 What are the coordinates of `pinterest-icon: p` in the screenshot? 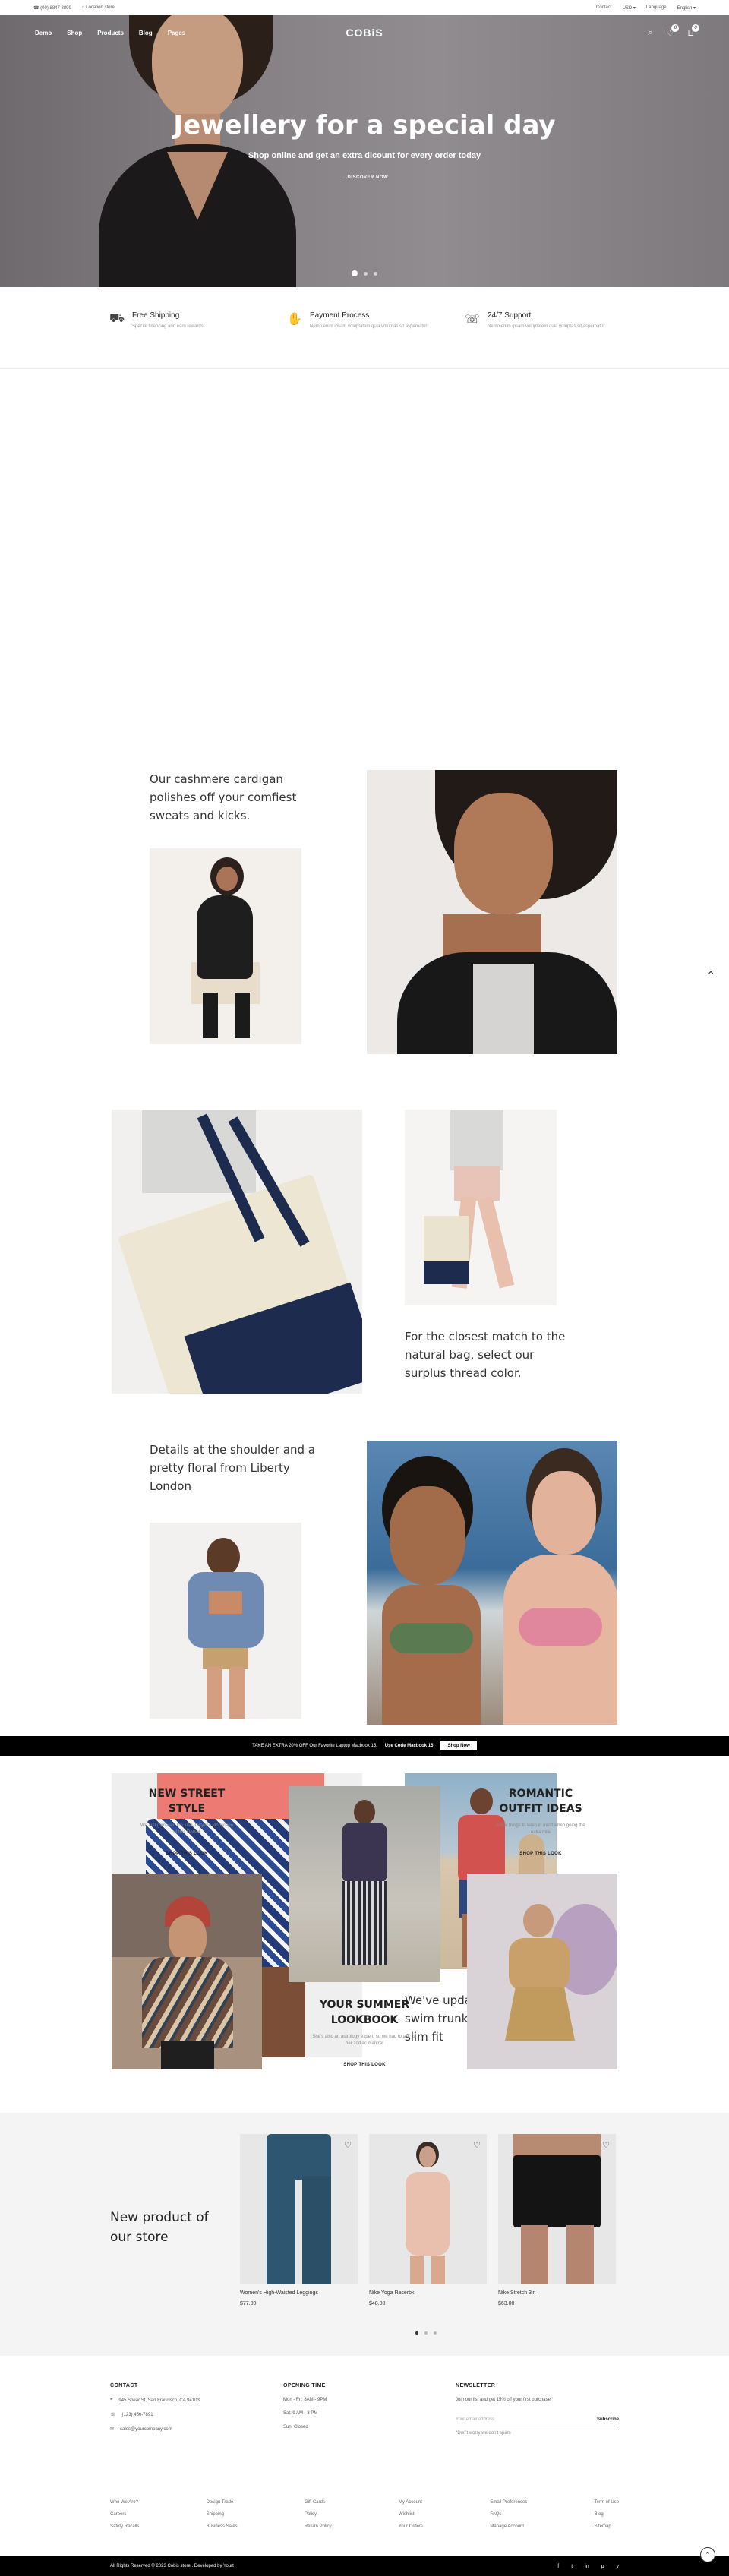 It's located at (602, 2566).